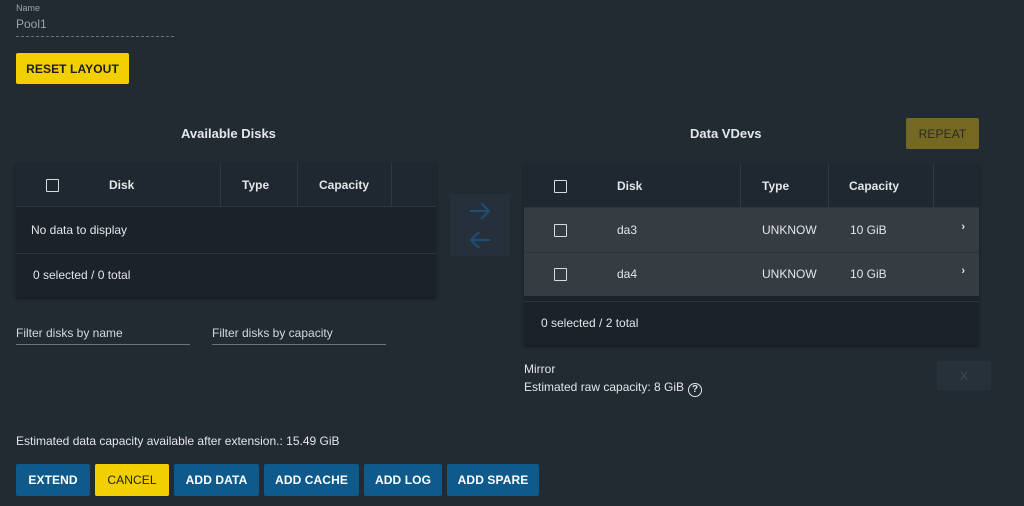  I want to click on disk-name: da4, so click(627, 274).